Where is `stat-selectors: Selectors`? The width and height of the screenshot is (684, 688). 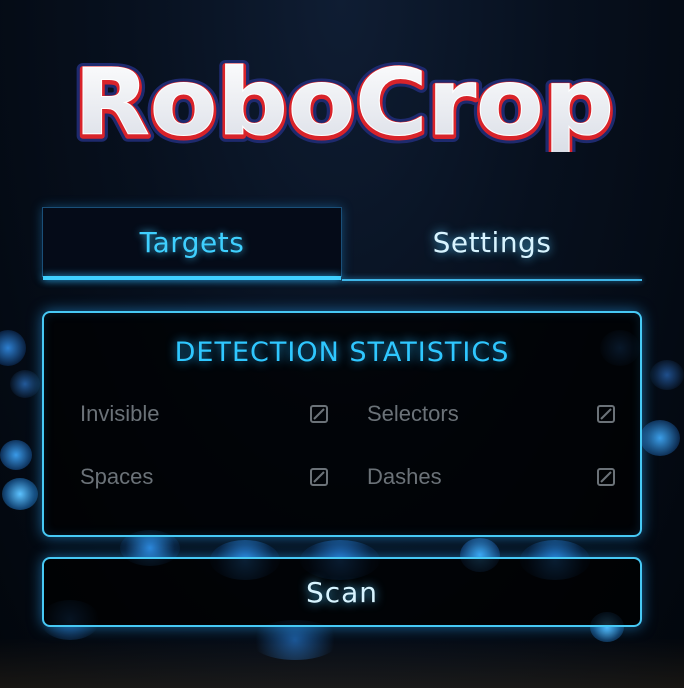
stat-selectors: Selectors is located at coordinates (492, 414).